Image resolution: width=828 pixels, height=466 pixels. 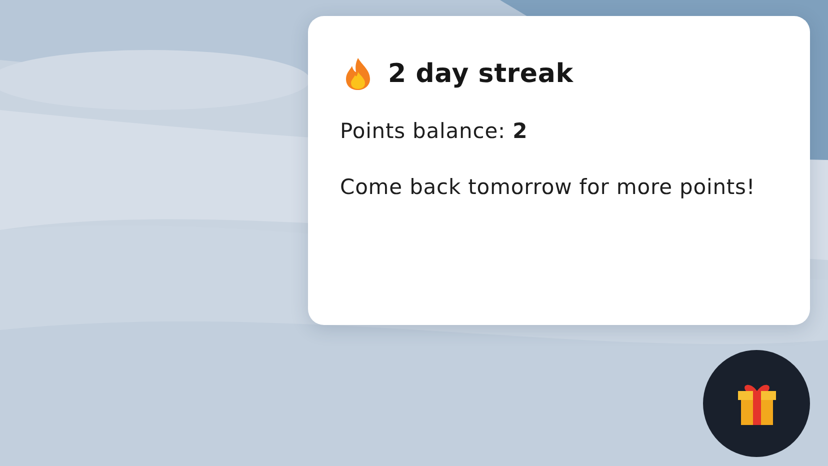 I want to click on points-balance: Points balance: 2, so click(x=434, y=131).